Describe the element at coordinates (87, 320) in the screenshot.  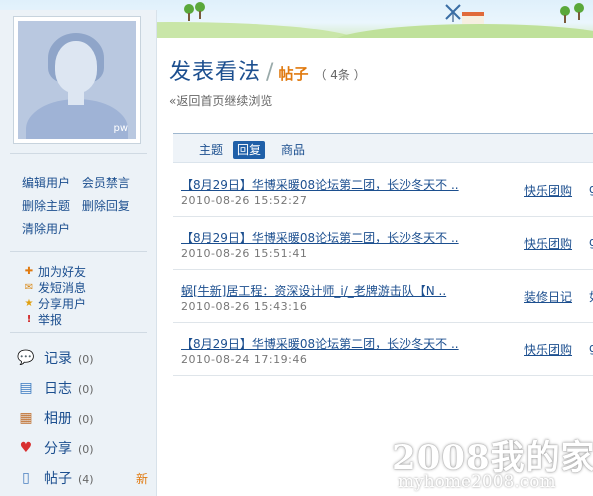
I see `report-action: ! 举报` at that location.